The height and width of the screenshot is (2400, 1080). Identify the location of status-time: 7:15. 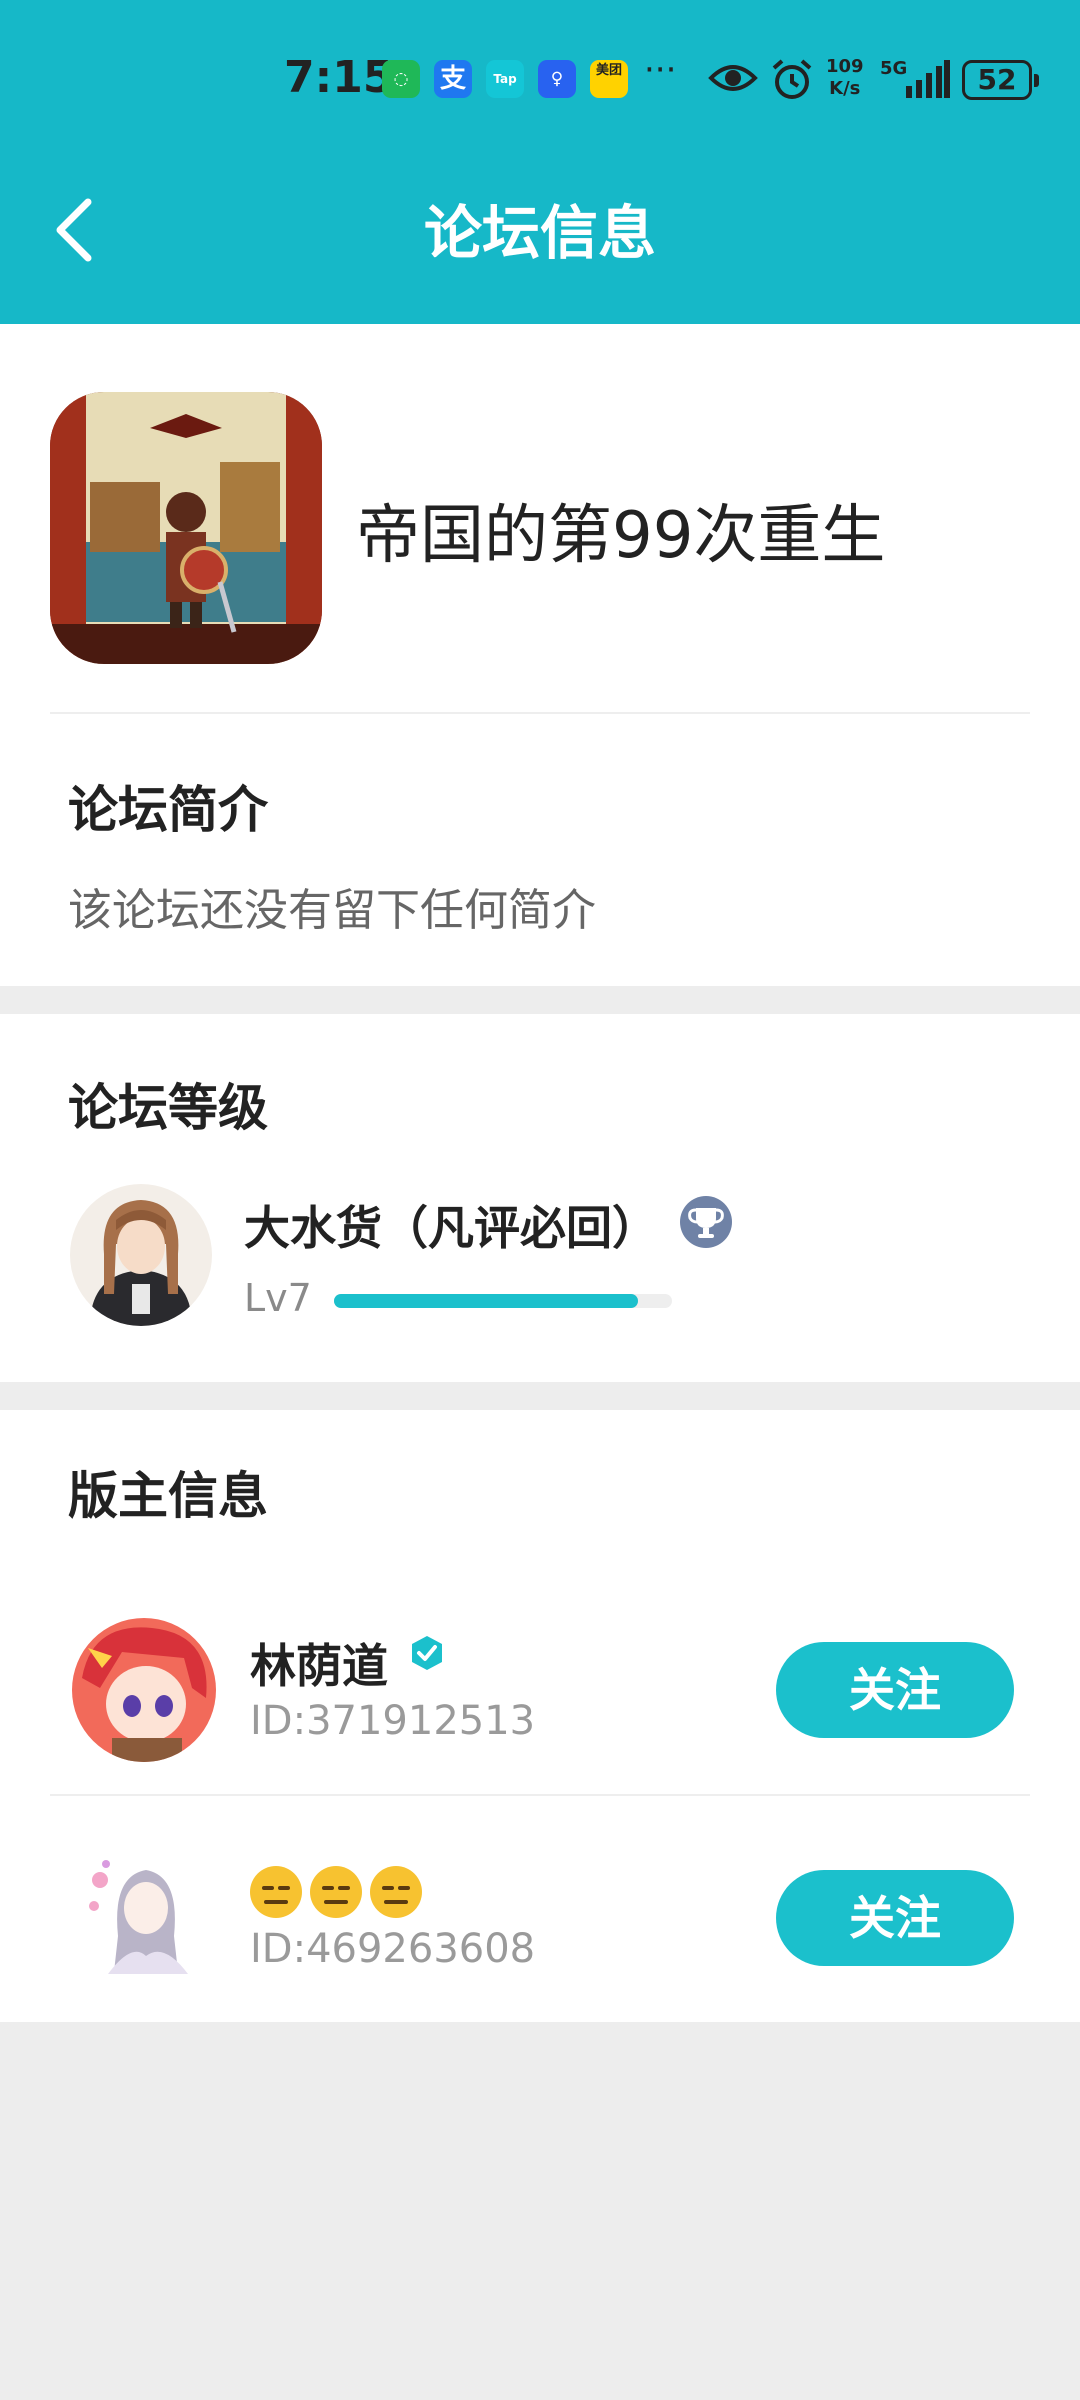
(339, 77).